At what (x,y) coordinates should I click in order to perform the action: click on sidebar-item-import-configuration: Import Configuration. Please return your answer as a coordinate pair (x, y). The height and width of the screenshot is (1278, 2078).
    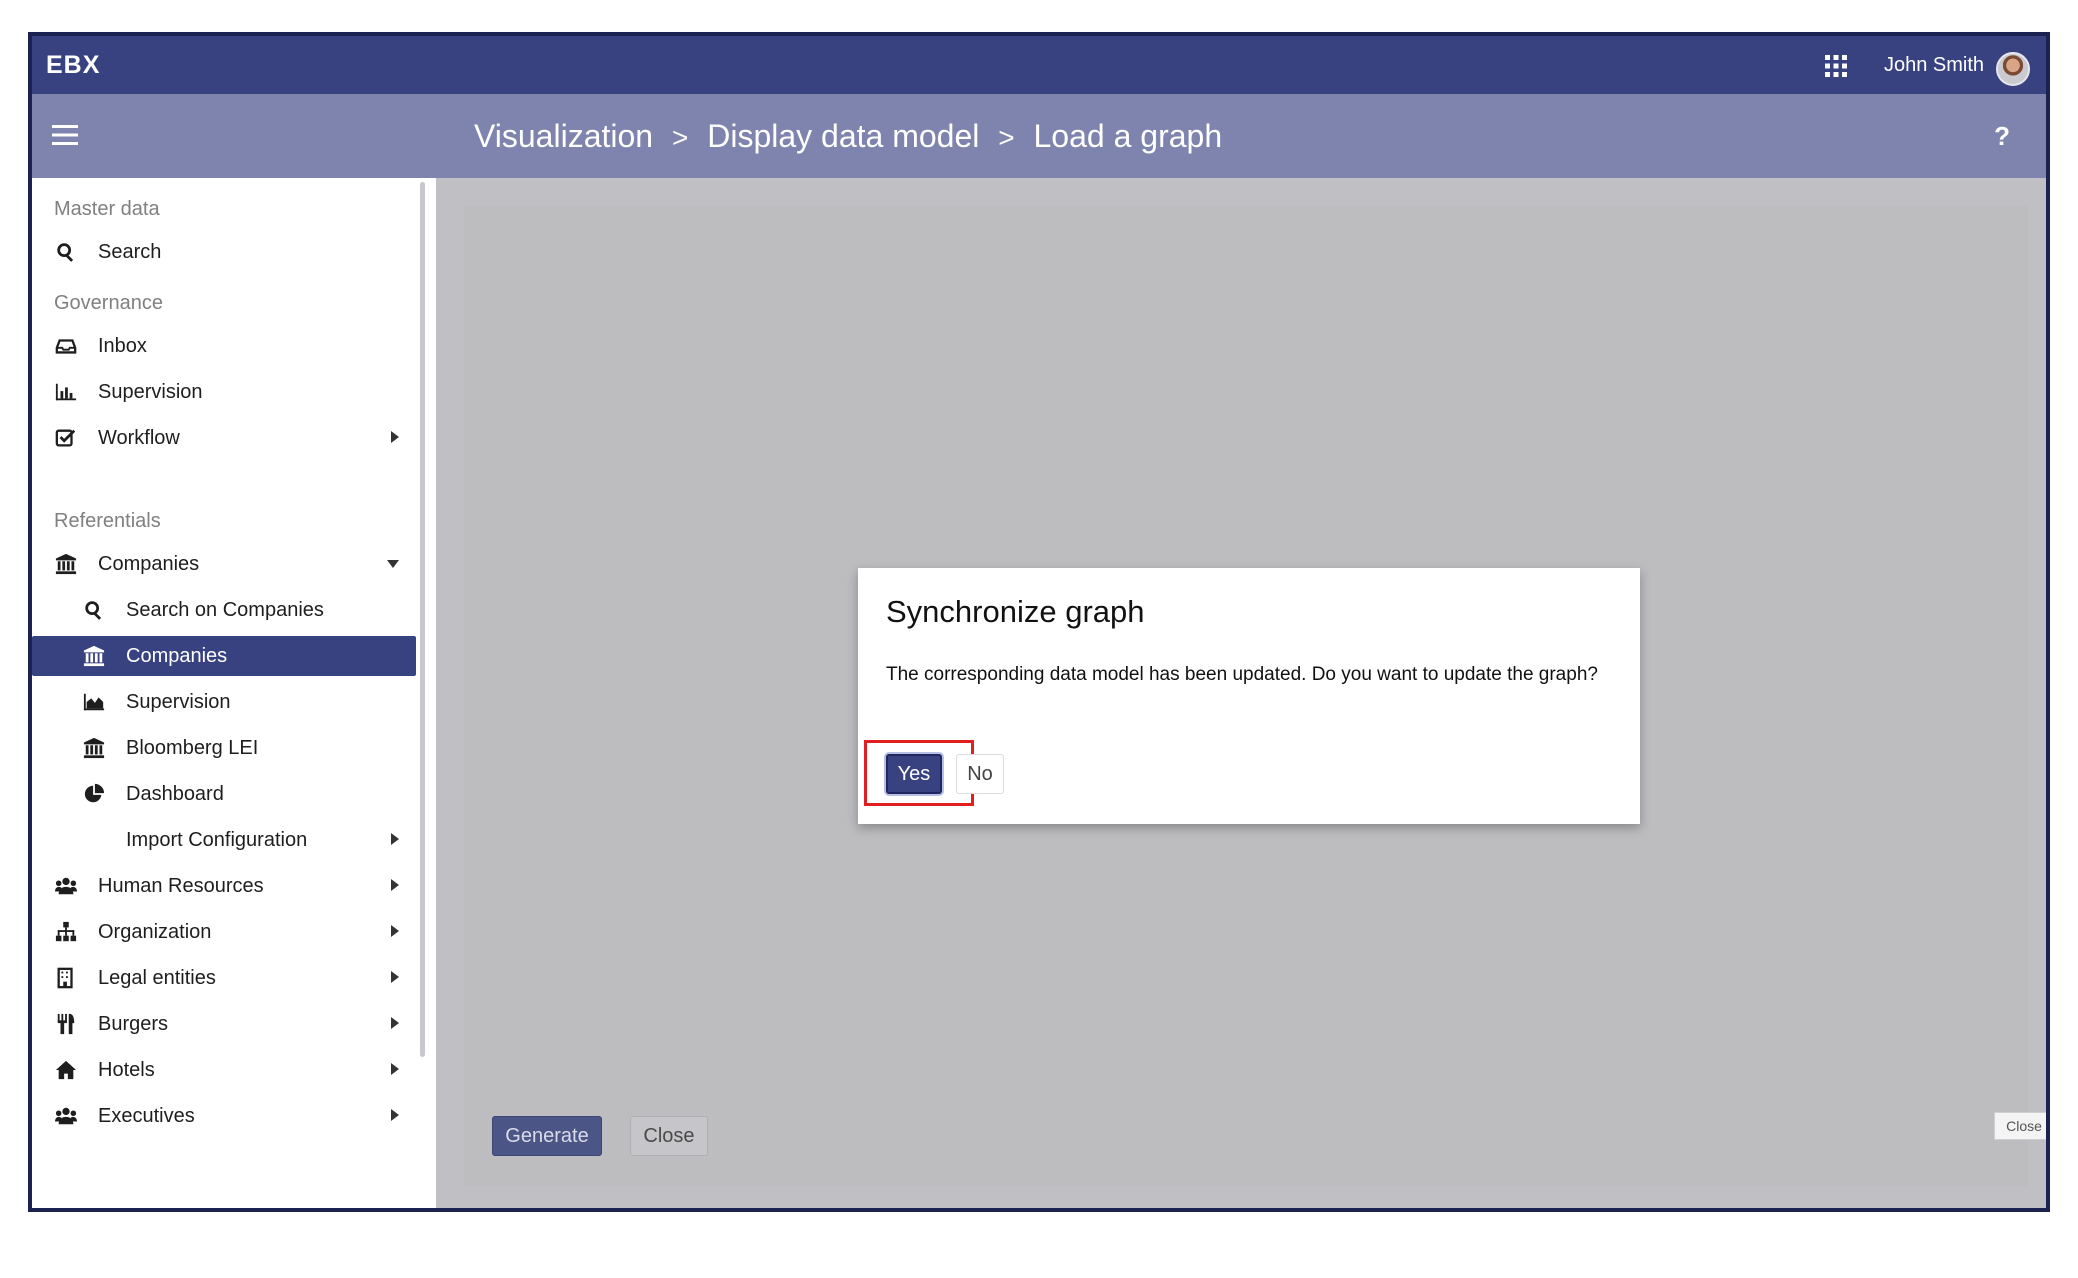
    Looking at the image, I should click on (224, 840).